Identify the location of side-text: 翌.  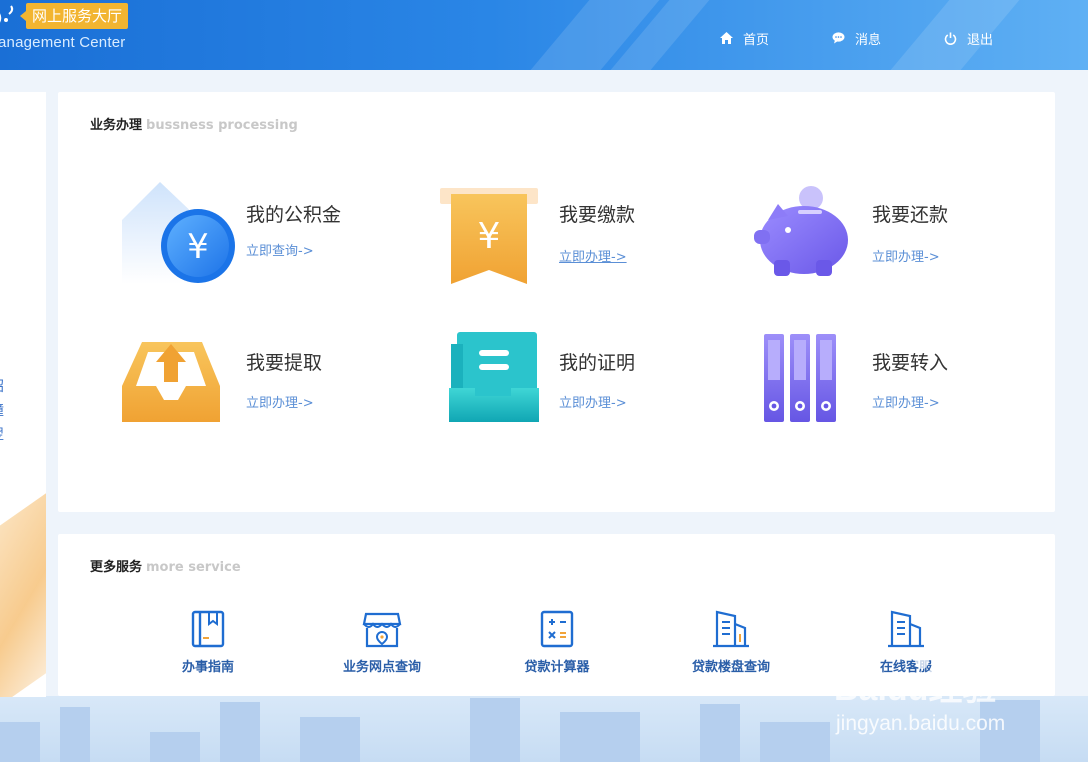
(5, 434).